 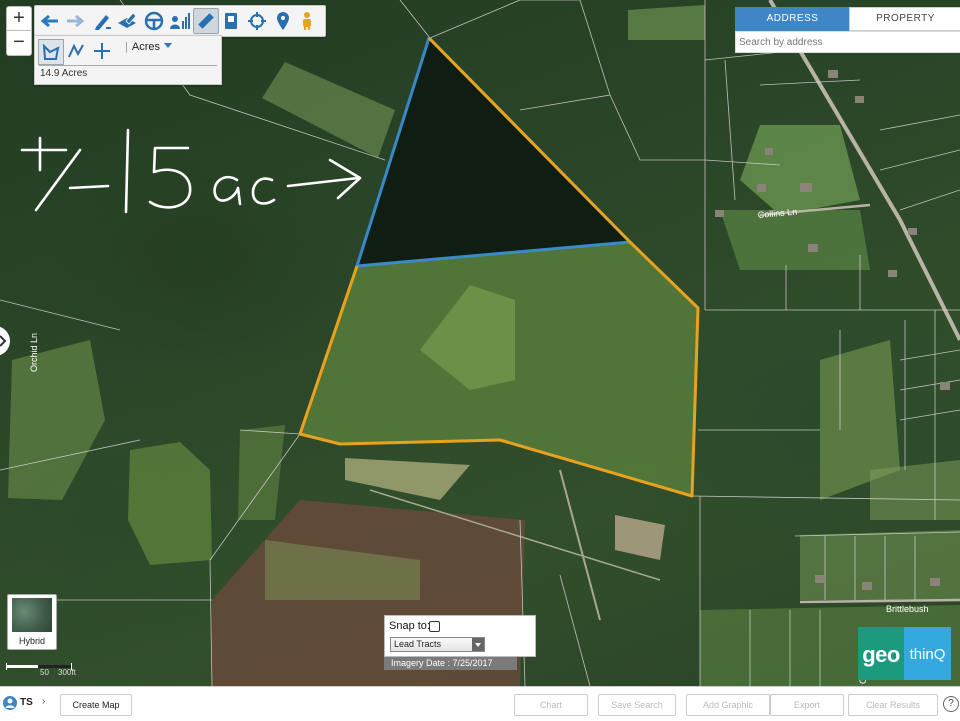 I want to click on create-map-button: Create Map, so click(x=96, y=705).